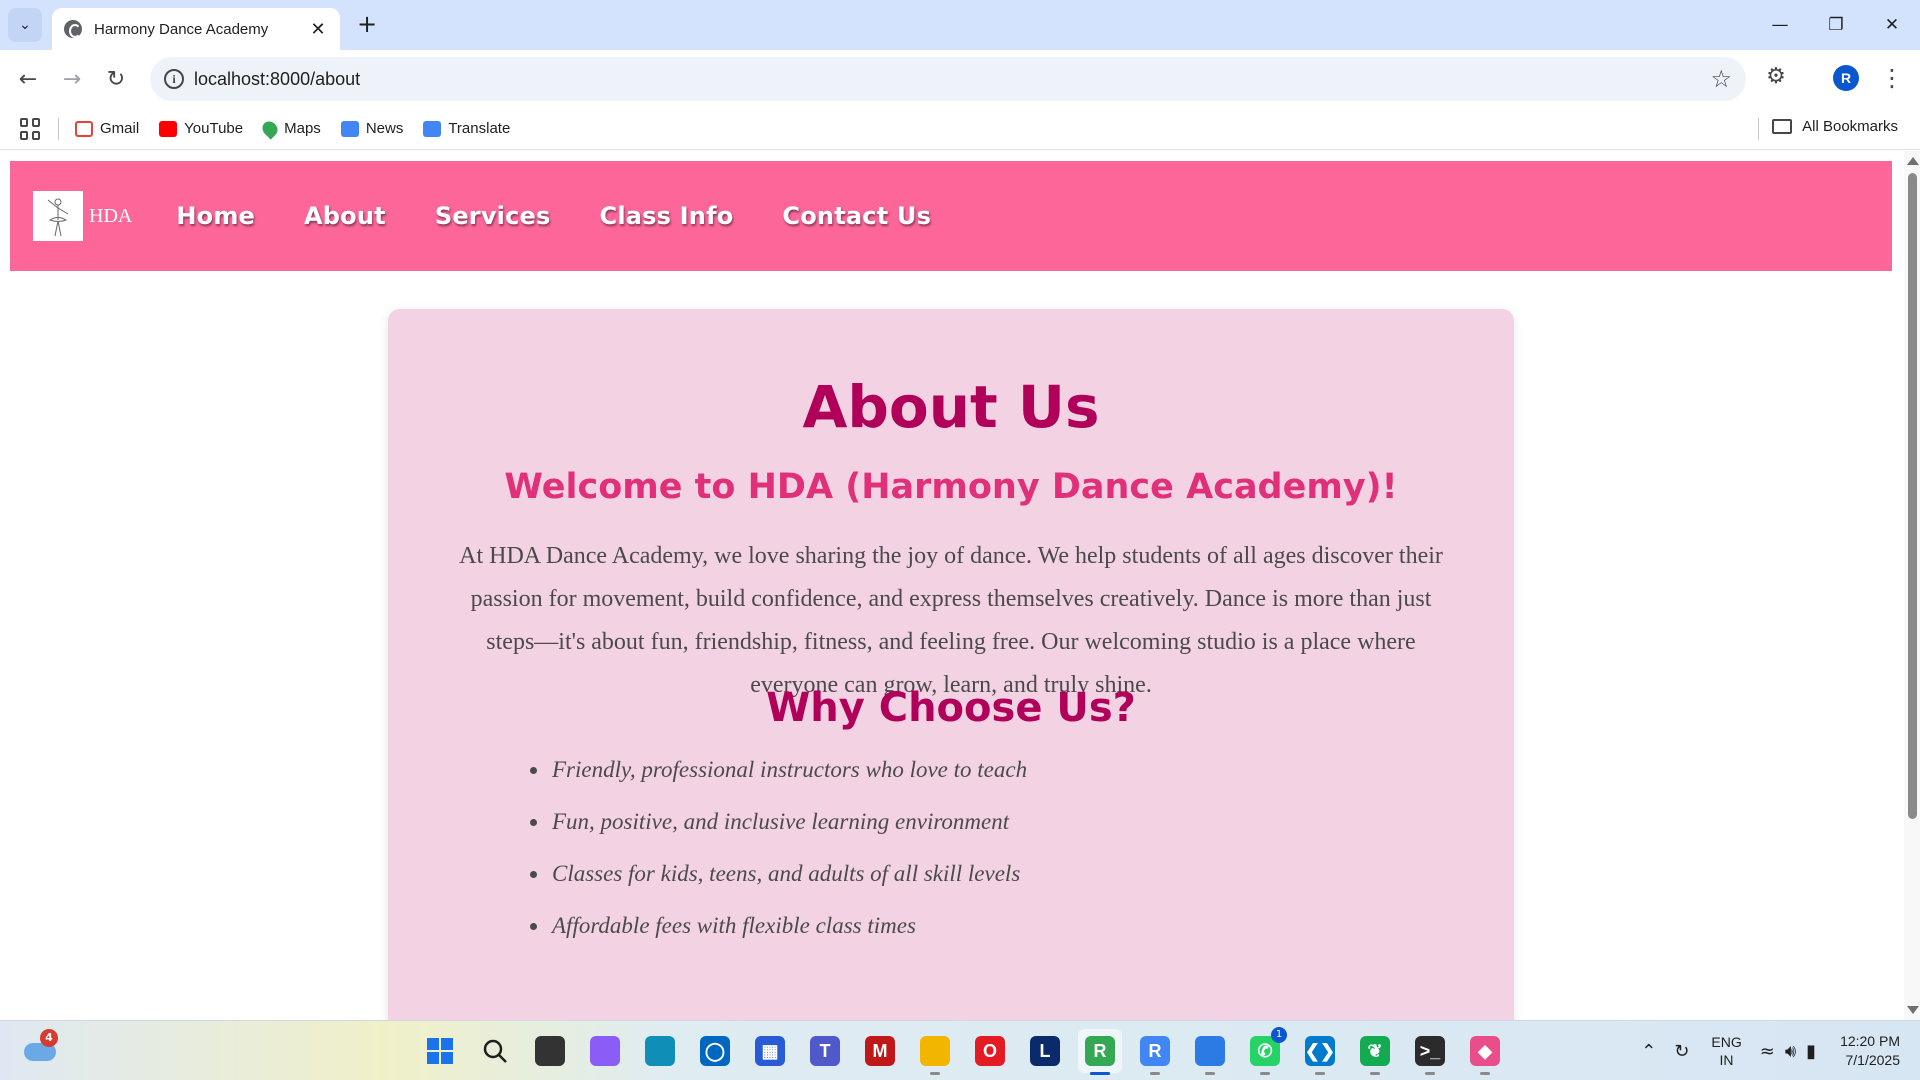 This screenshot has height=1080, width=1920. I want to click on close-window-button: ✕, so click(1892, 25).